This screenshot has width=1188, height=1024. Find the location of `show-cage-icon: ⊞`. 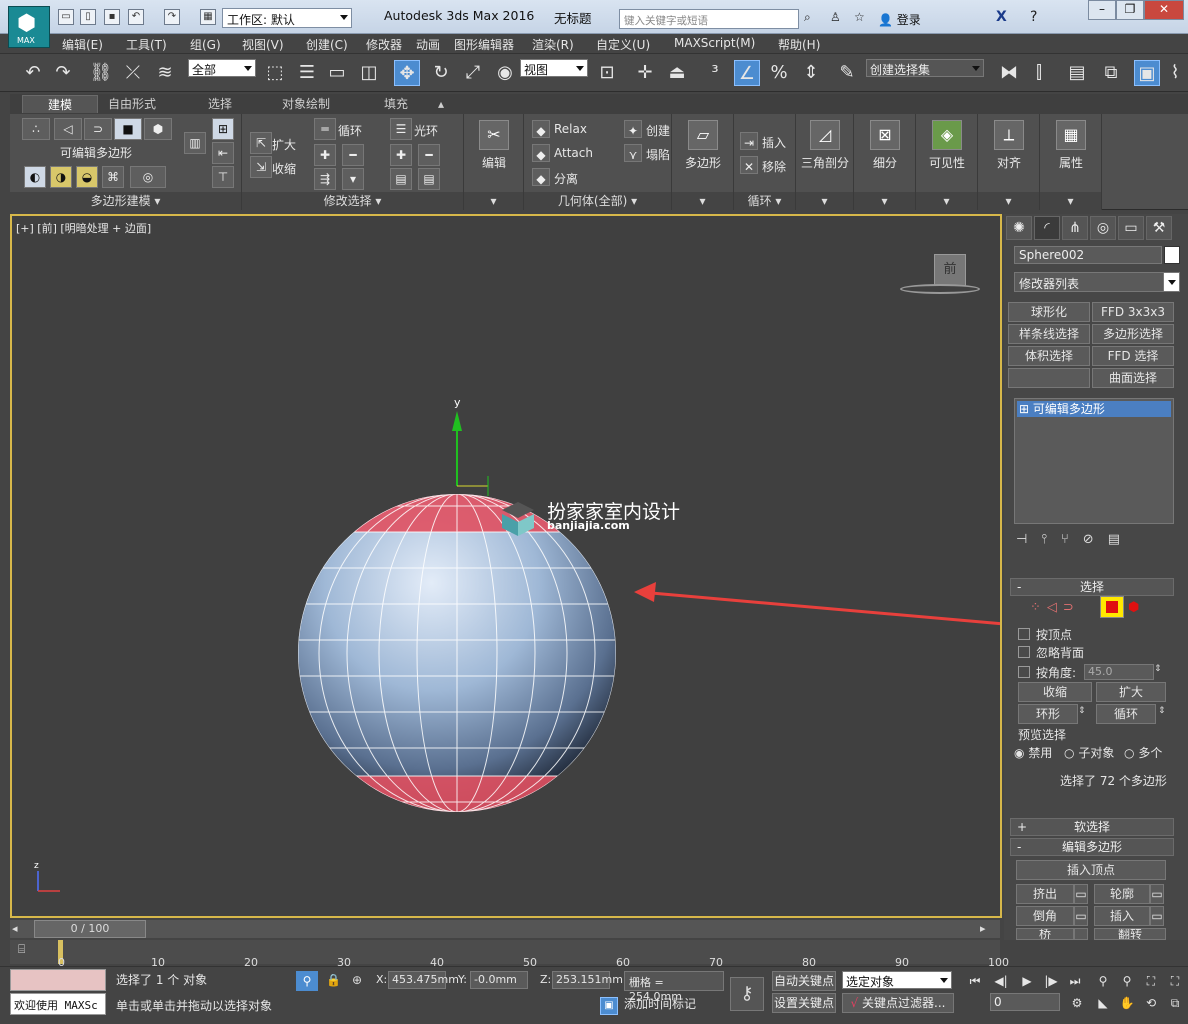

show-cage-icon: ⊞ is located at coordinates (223, 129).